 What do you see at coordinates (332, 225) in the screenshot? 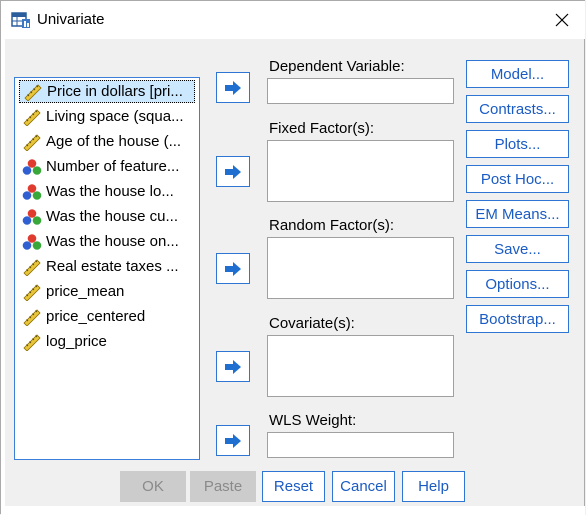
I see `random-factors-label: Random Factor(s):` at bounding box center [332, 225].